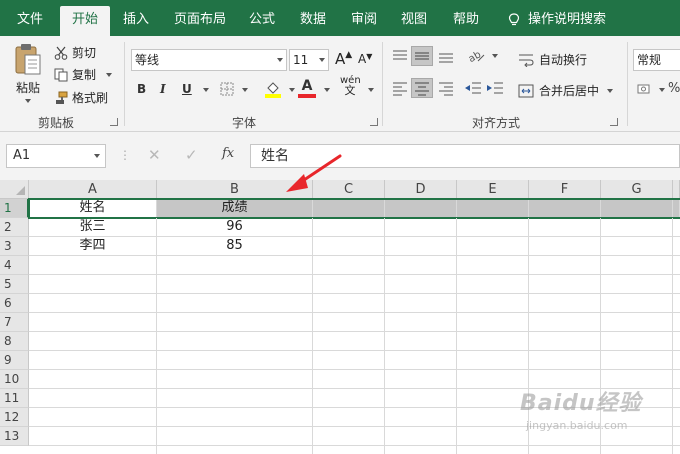 The image size is (680, 454). What do you see at coordinates (292, 90) in the screenshot?
I see `fill-color-dropdown-icon` at bounding box center [292, 90].